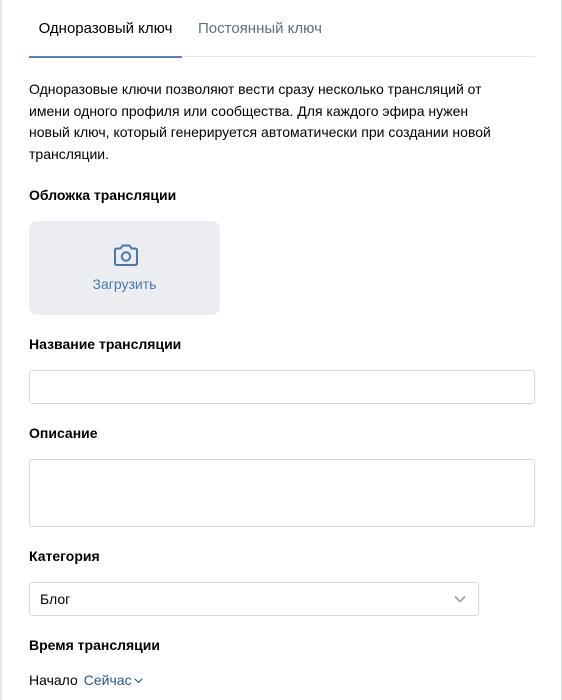 The image size is (562, 700). I want to click on start-label: Начало, so click(53, 680).